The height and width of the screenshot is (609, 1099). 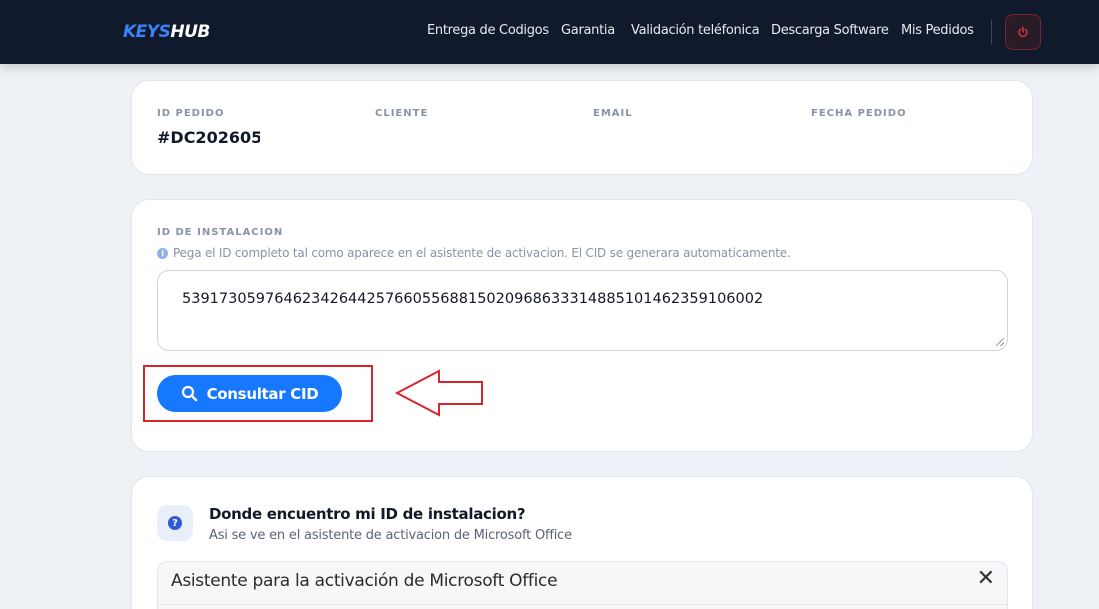 I want to click on info-icon: i, so click(x=162, y=253).